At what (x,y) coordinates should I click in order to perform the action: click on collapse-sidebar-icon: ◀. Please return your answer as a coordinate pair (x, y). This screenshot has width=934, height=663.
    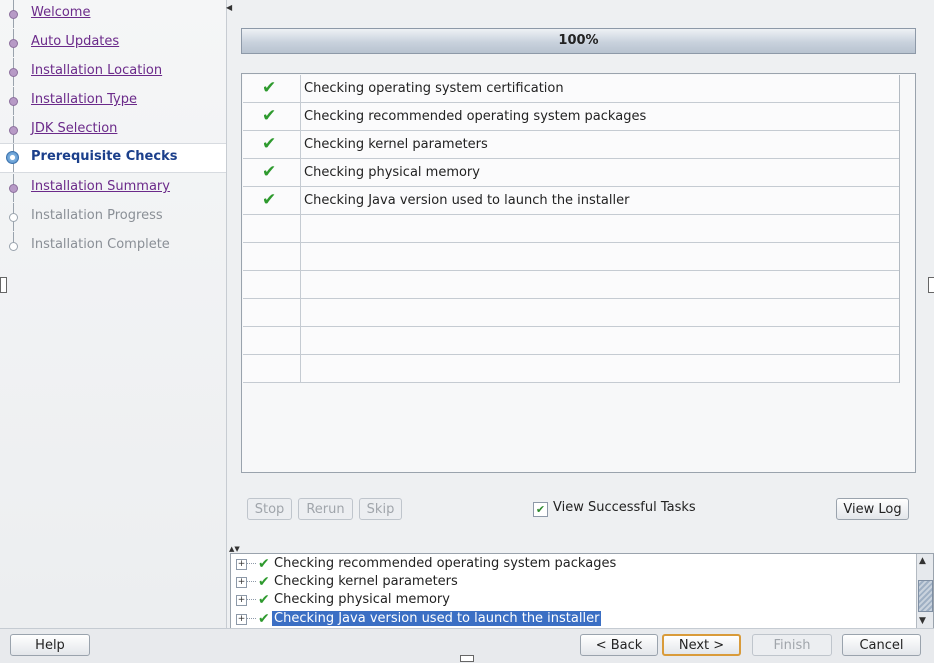
    Looking at the image, I should click on (229, 7).